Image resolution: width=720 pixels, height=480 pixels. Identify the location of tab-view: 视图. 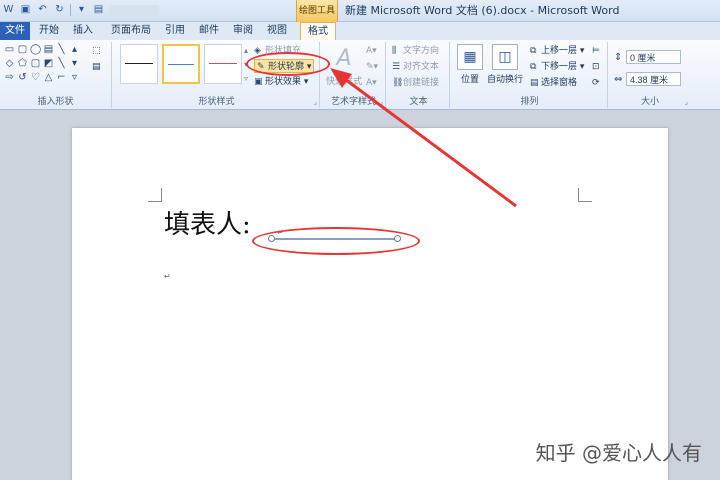
(277, 31).